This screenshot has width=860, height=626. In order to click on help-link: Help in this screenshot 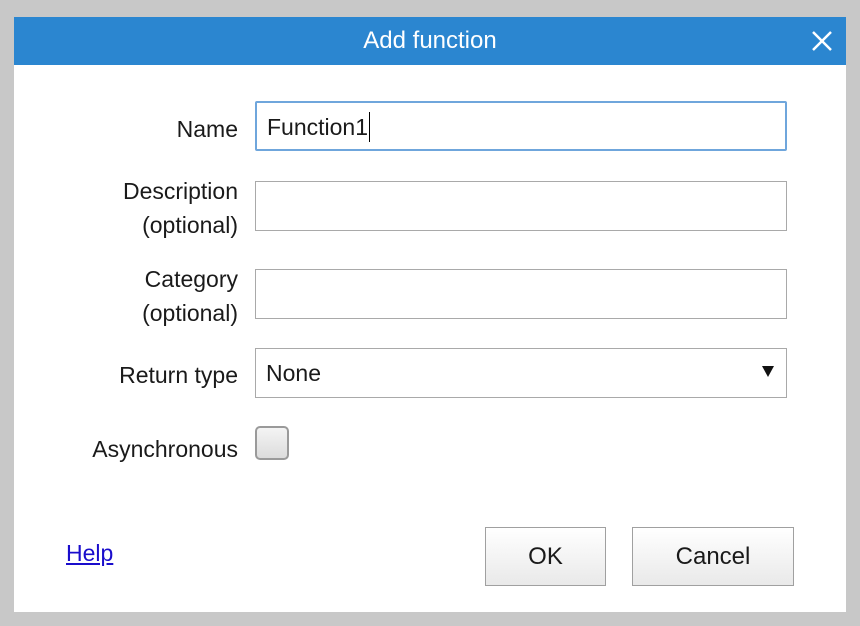, I will do `click(89, 553)`.